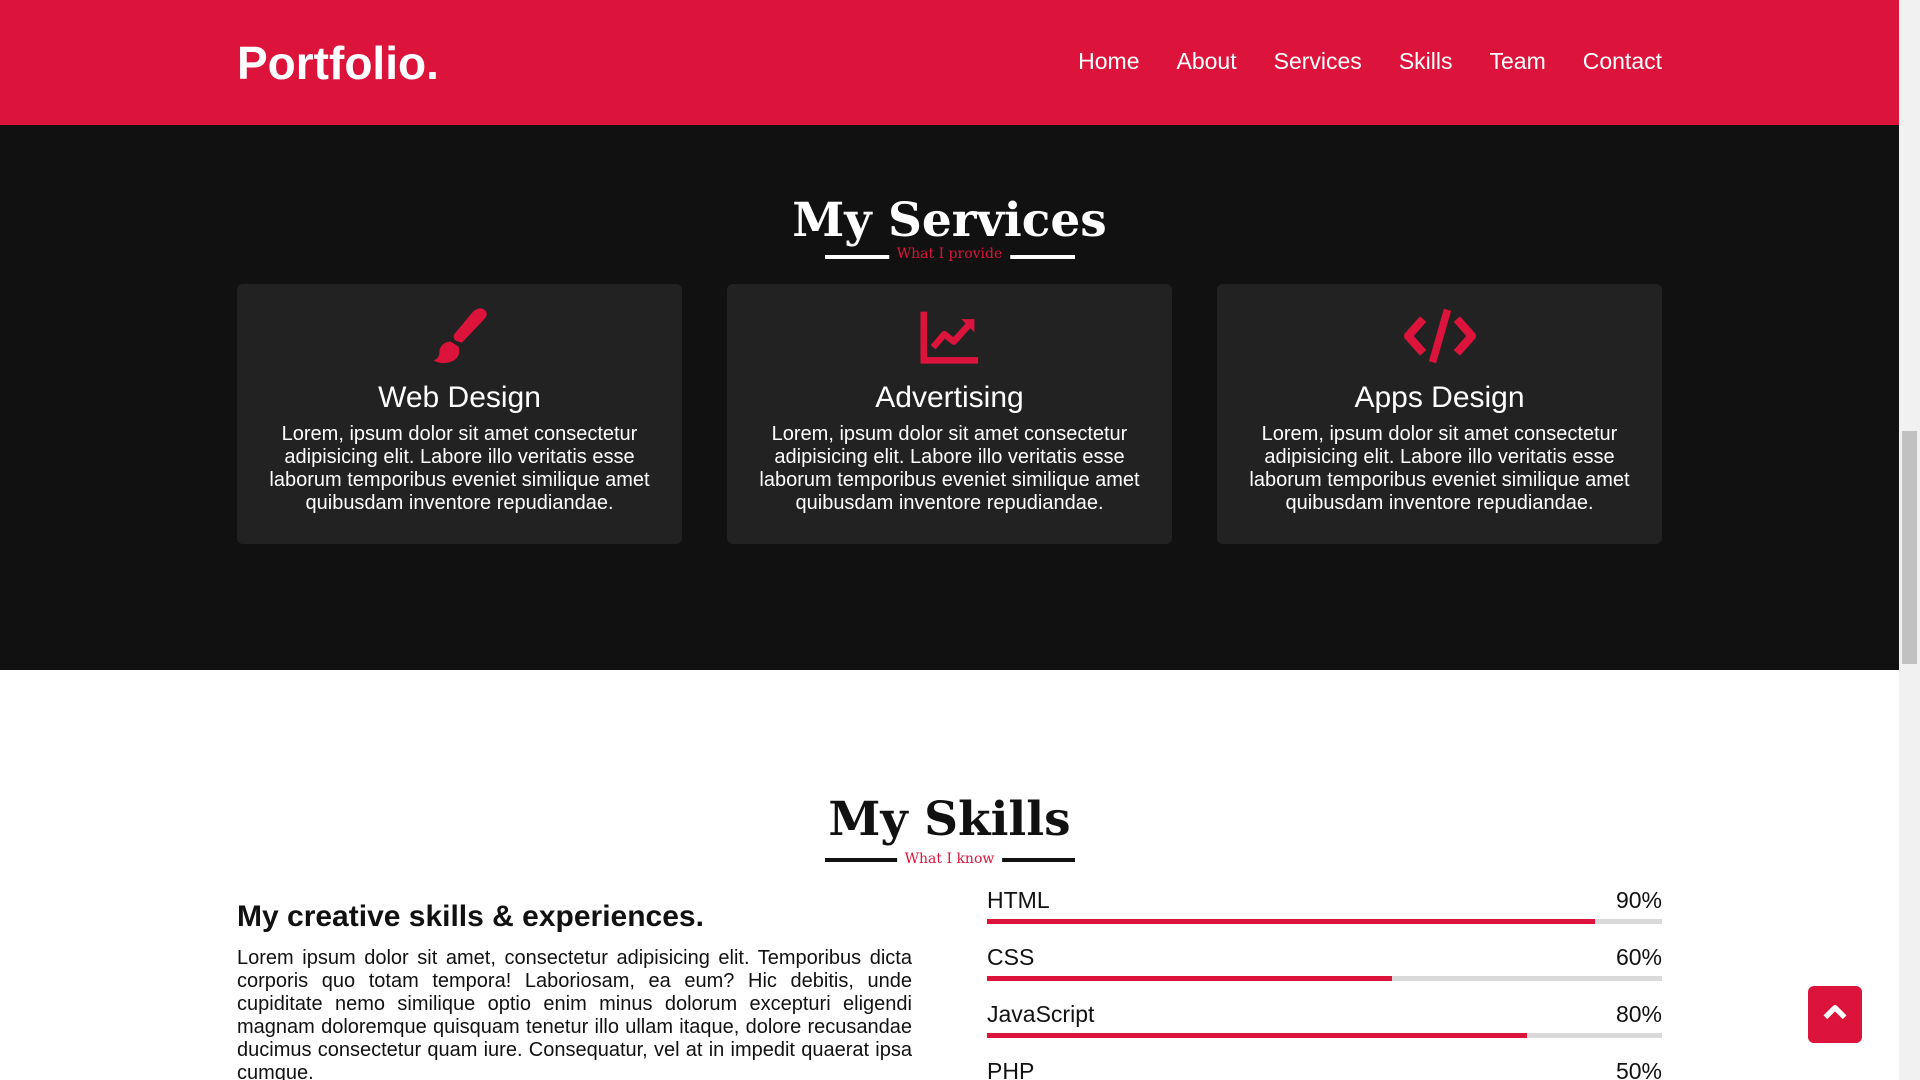 The height and width of the screenshot is (1080, 1920). I want to click on chart-line-icon, so click(949, 336).